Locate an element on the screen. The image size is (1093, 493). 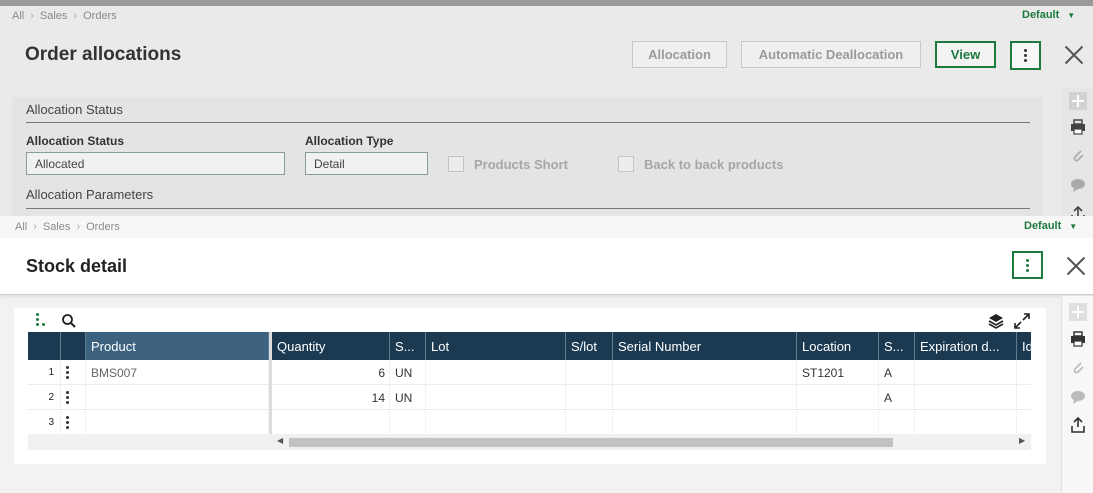
table-row: 3 is located at coordinates (529, 422).